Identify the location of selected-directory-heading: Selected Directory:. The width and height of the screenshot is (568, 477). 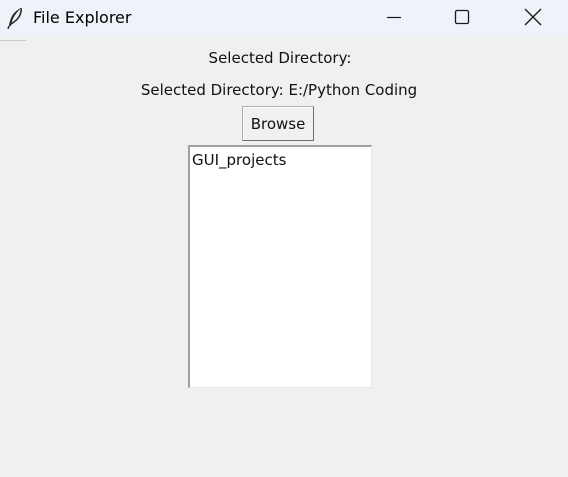
(280, 58).